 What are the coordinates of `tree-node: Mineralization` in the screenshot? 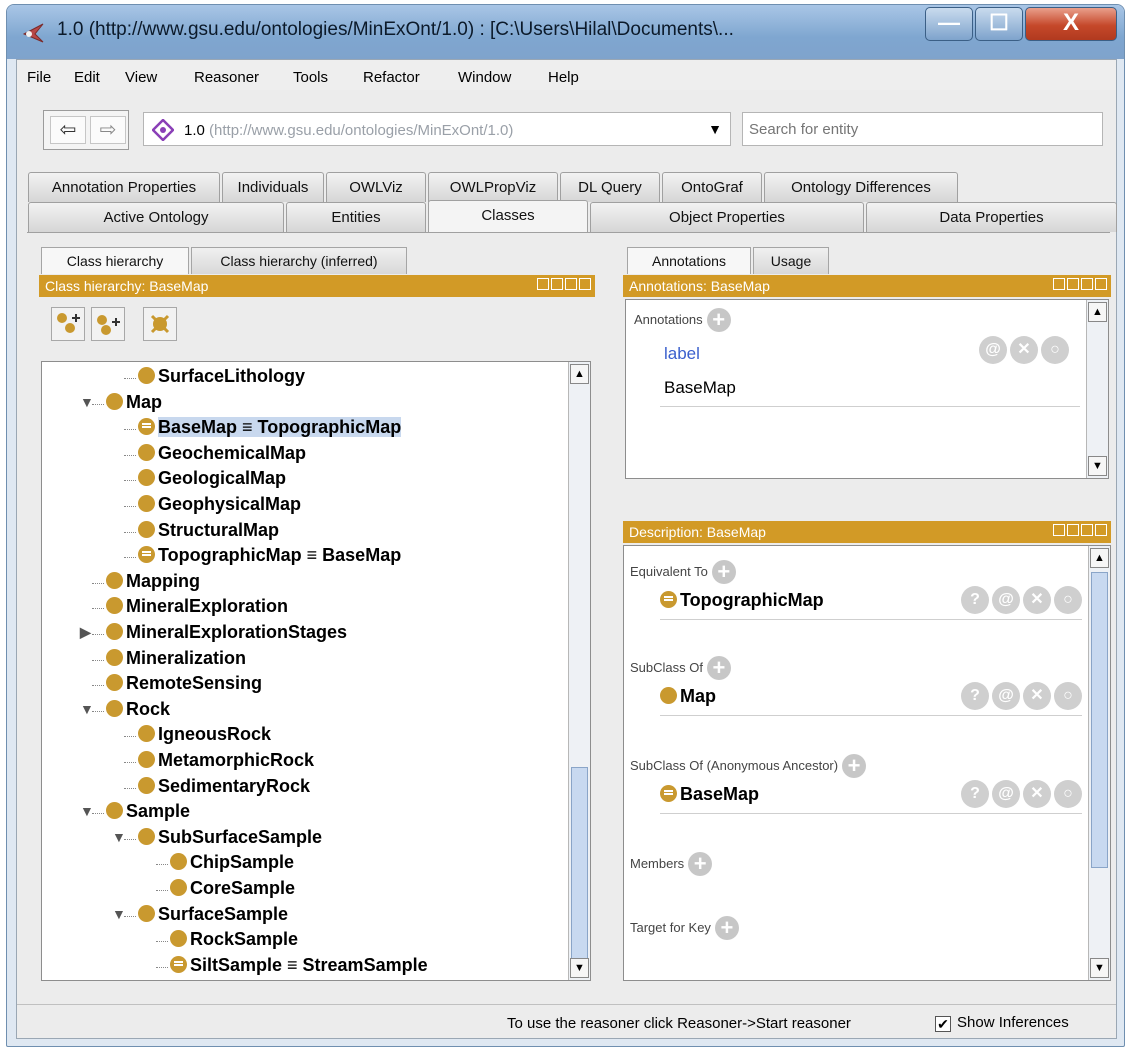 It's located at (169, 660).